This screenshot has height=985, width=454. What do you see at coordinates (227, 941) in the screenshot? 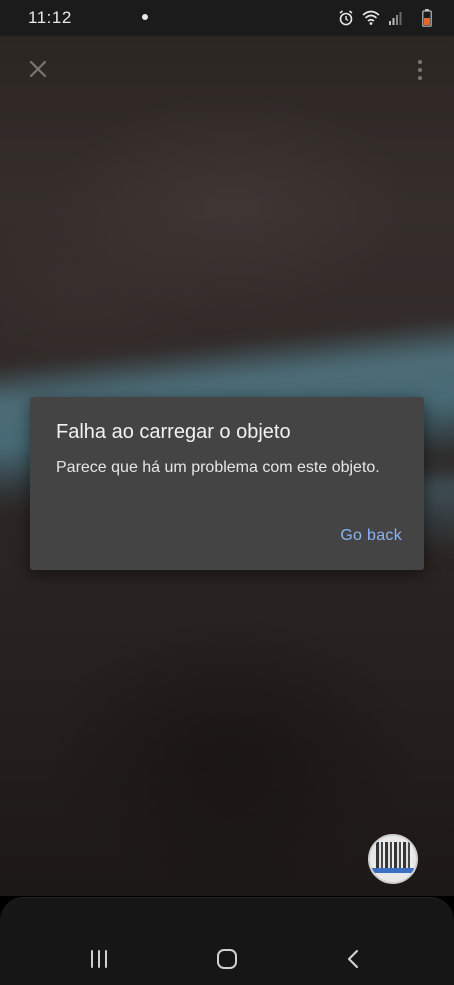
I see `navigation-bar` at bounding box center [227, 941].